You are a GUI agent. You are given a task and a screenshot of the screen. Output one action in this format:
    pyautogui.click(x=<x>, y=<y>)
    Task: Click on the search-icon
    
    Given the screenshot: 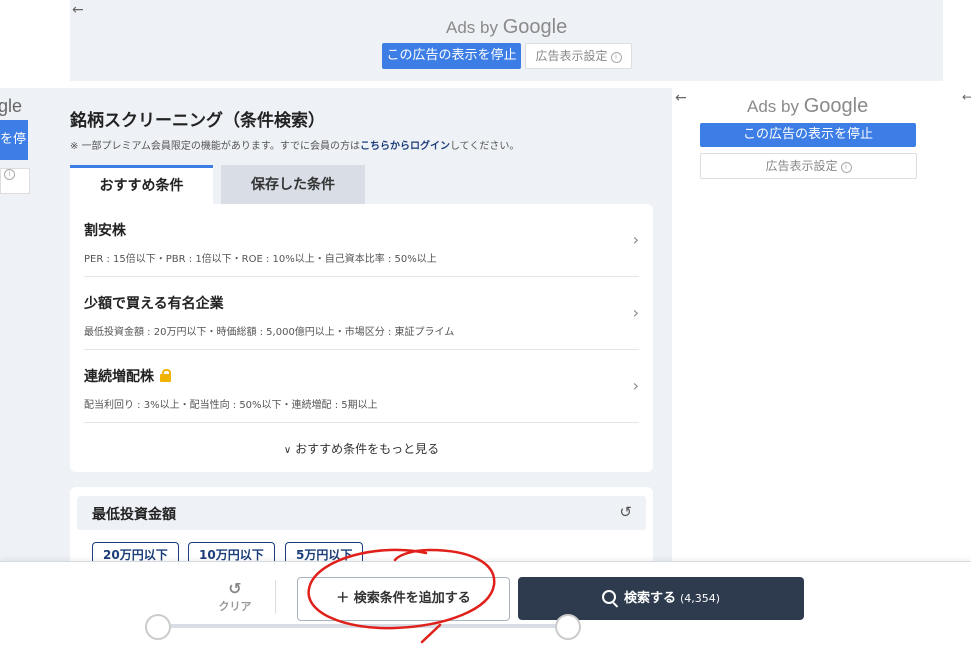 What is the action you would take?
    pyautogui.click(x=608, y=597)
    